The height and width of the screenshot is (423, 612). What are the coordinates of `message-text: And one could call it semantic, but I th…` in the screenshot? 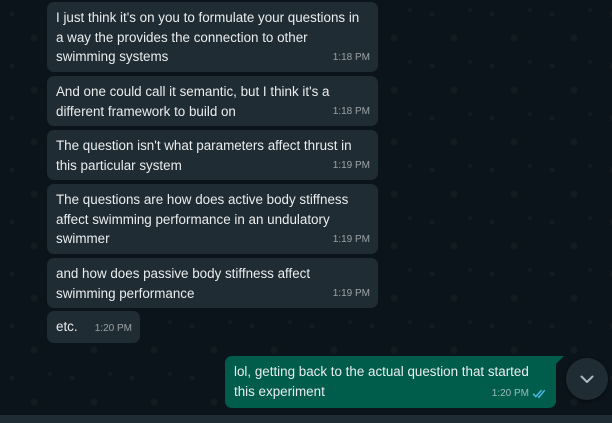 It's located at (193, 101).